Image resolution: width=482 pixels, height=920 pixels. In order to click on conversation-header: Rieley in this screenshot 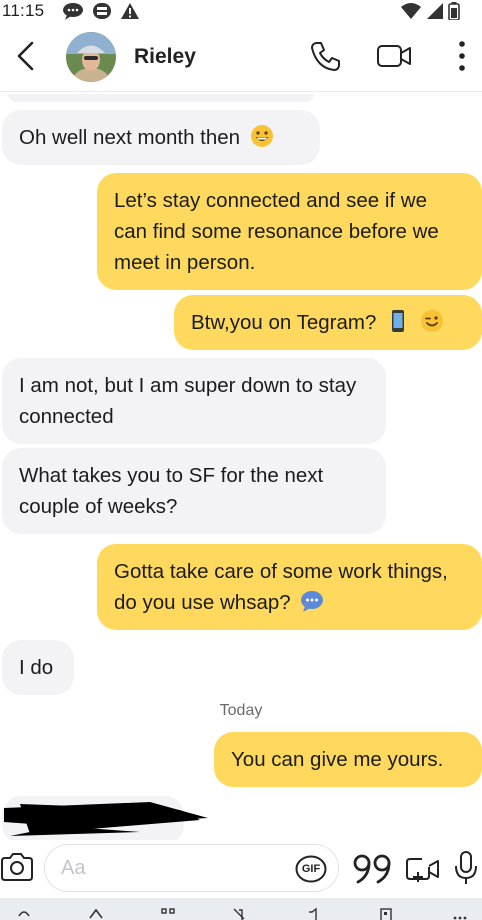, I will do `click(241, 58)`.